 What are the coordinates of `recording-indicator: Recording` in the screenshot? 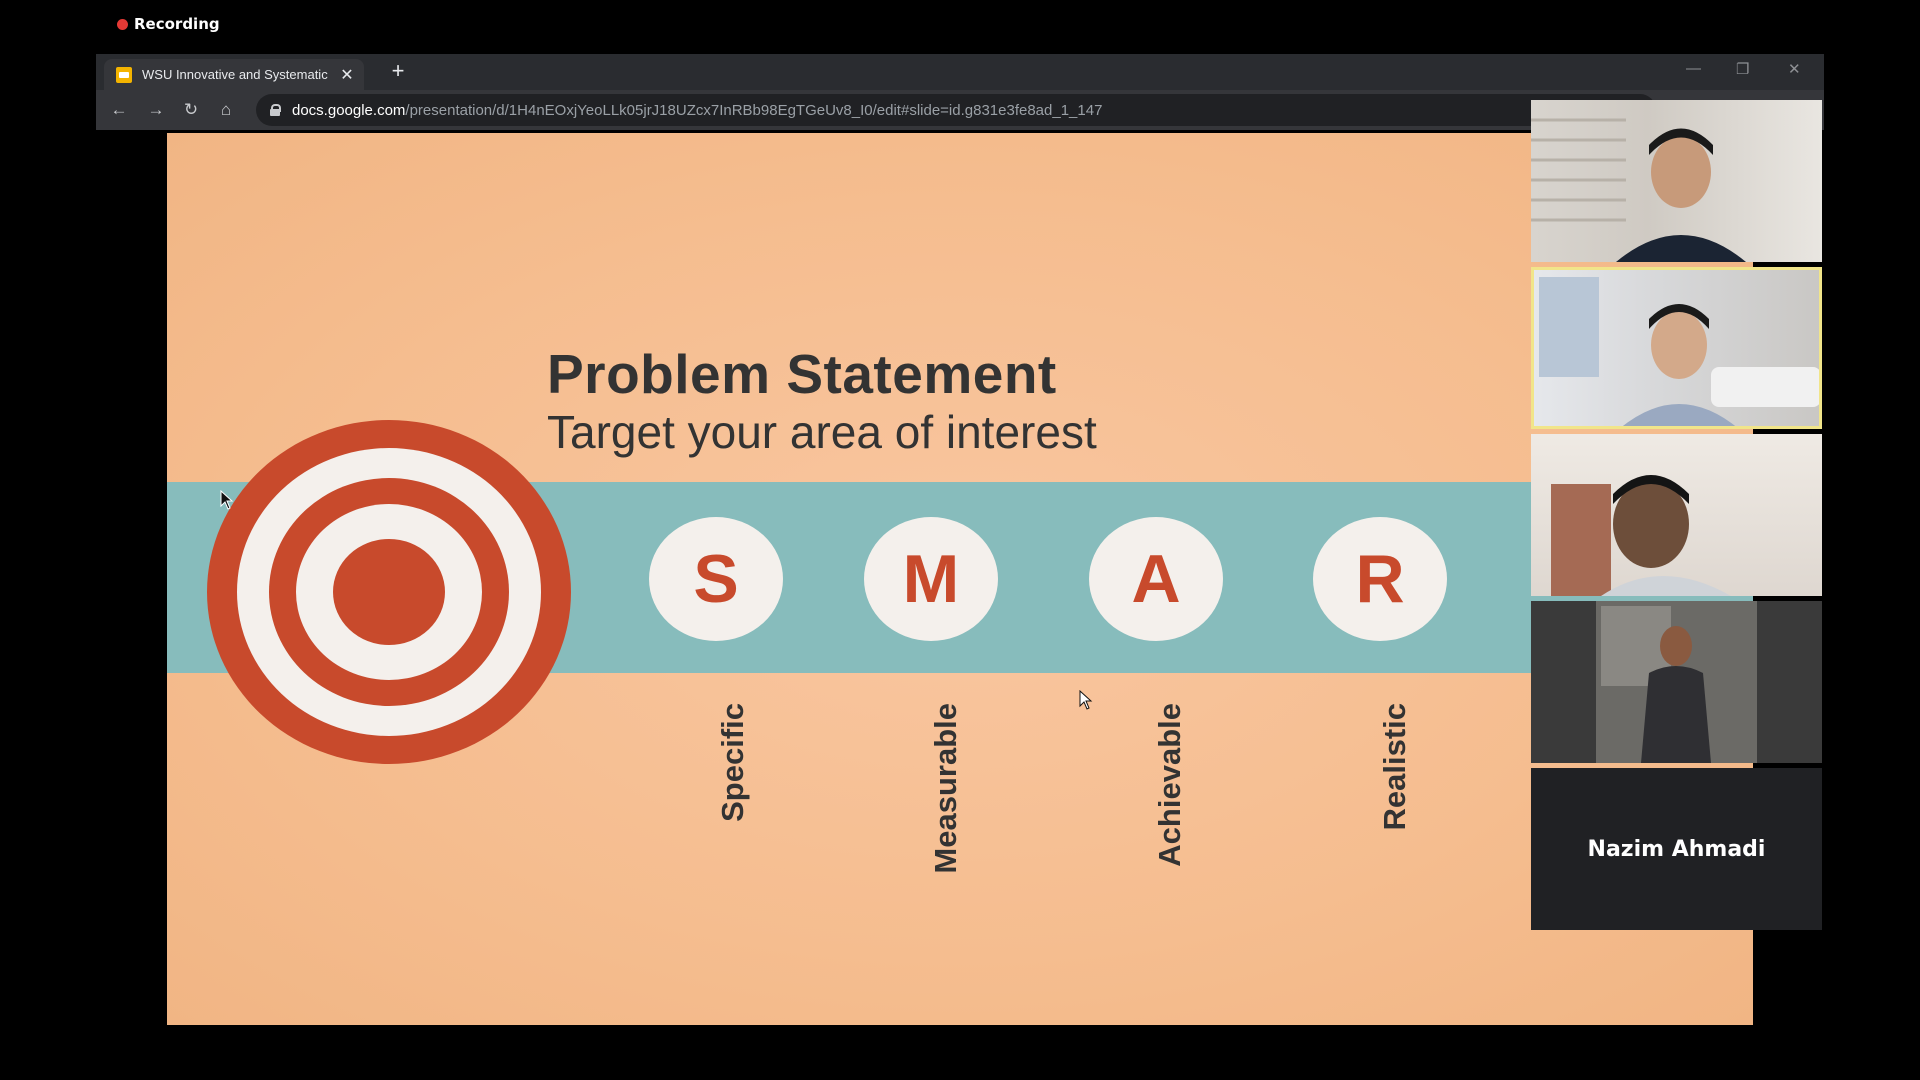 It's located at (168, 24).